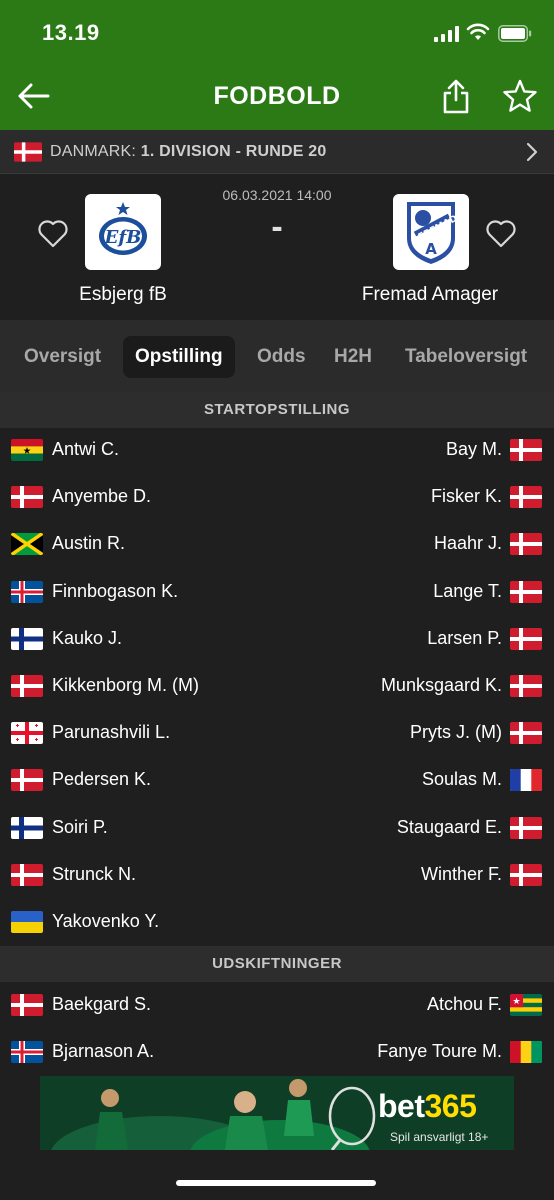 This screenshot has width=554, height=1200. I want to click on home-player-name: Anyembe D., so click(101, 496).